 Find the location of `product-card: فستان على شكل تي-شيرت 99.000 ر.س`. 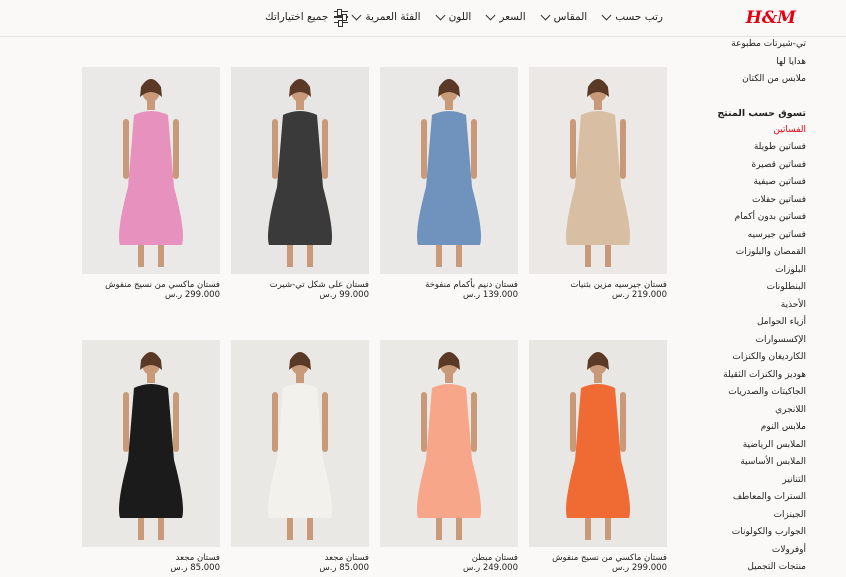

product-card: فستان على شكل تي-شيرت 99.000 ر.س is located at coordinates (300, 183).